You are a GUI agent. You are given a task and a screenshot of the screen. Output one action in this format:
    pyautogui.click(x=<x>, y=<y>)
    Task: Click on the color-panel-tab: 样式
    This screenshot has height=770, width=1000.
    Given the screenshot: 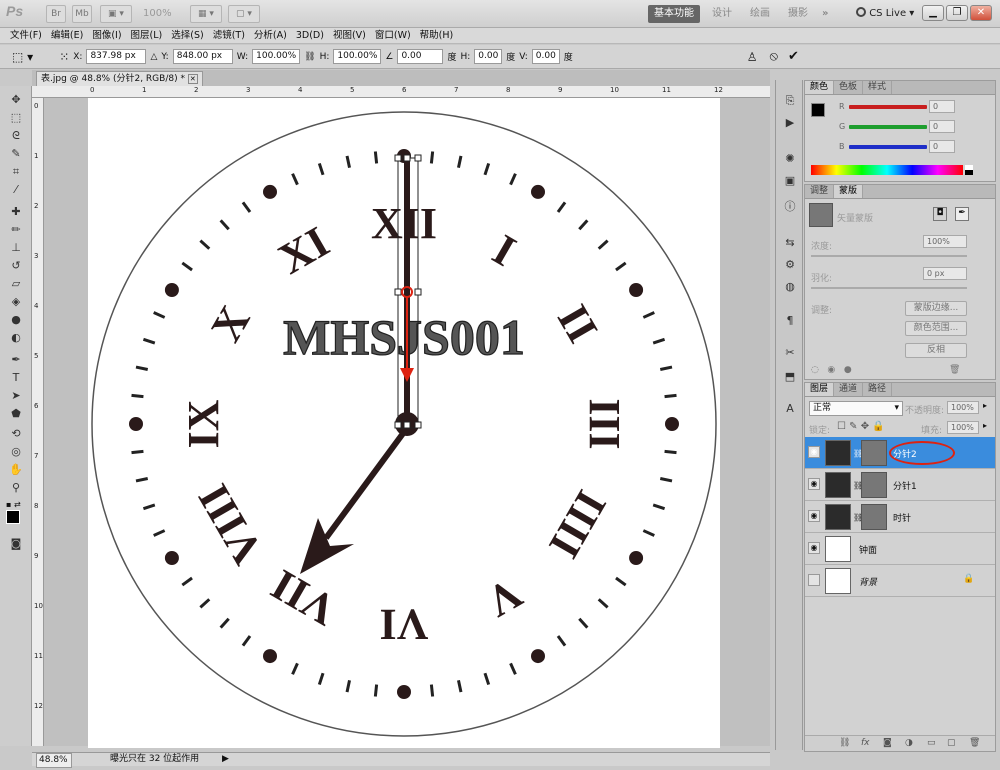 What is the action you would take?
    pyautogui.click(x=878, y=87)
    